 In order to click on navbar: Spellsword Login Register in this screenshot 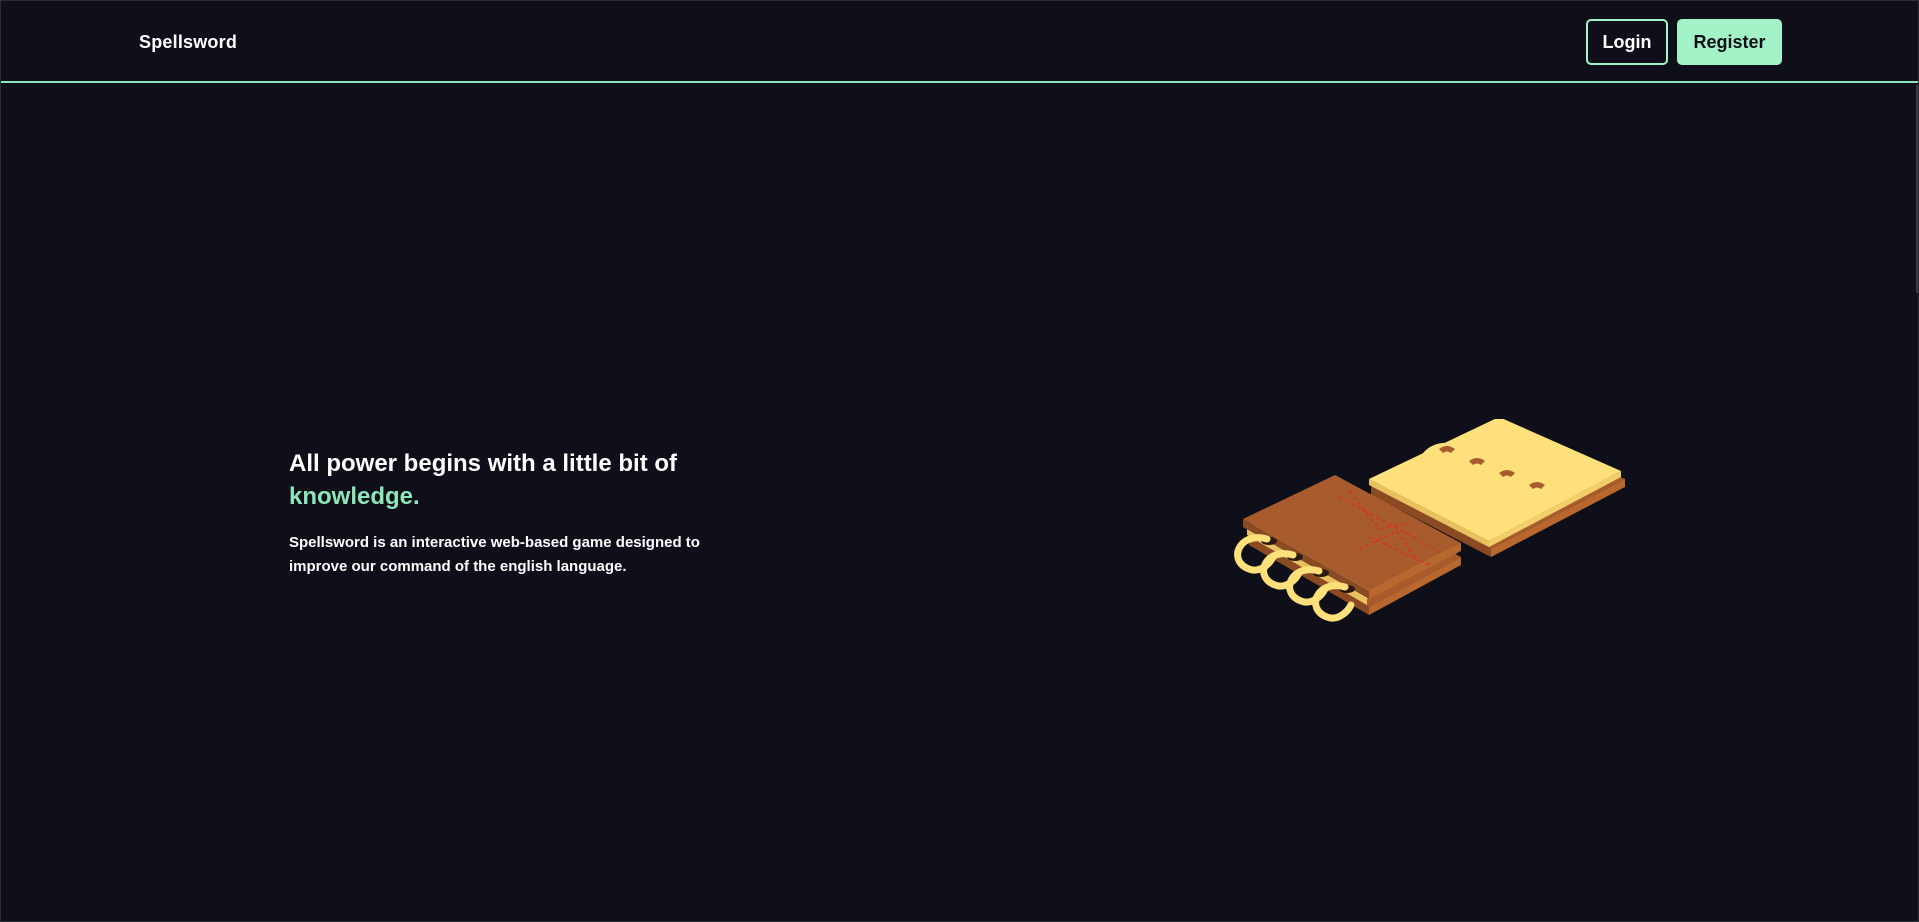, I will do `click(959, 42)`.